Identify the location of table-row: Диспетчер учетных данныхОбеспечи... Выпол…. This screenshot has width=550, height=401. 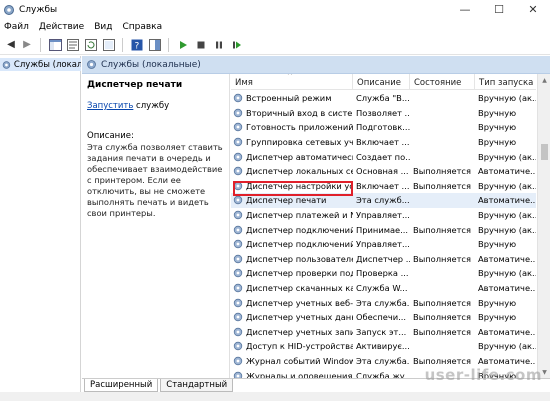
(383, 317).